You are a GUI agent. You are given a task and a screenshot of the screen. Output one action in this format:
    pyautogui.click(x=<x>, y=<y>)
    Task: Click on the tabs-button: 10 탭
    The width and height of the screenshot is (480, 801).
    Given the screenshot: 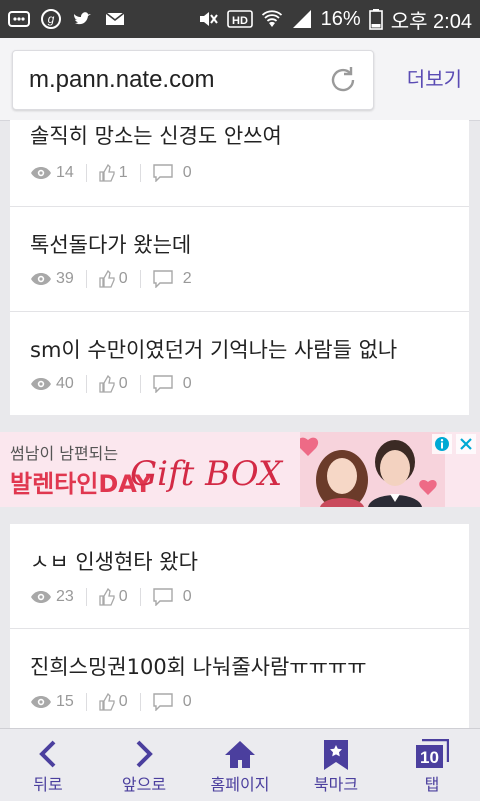 What is the action you would take?
    pyautogui.click(x=432, y=765)
    